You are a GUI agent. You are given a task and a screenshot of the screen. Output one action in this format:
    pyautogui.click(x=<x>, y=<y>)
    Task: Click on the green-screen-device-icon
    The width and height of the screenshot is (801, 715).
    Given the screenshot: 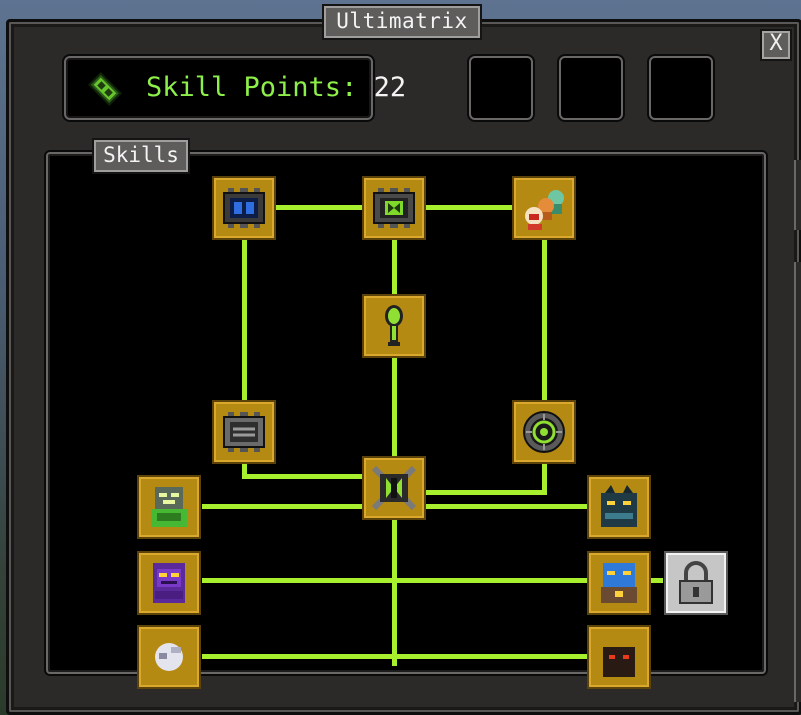 What is the action you would take?
    pyautogui.click(x=394, y=208)
    